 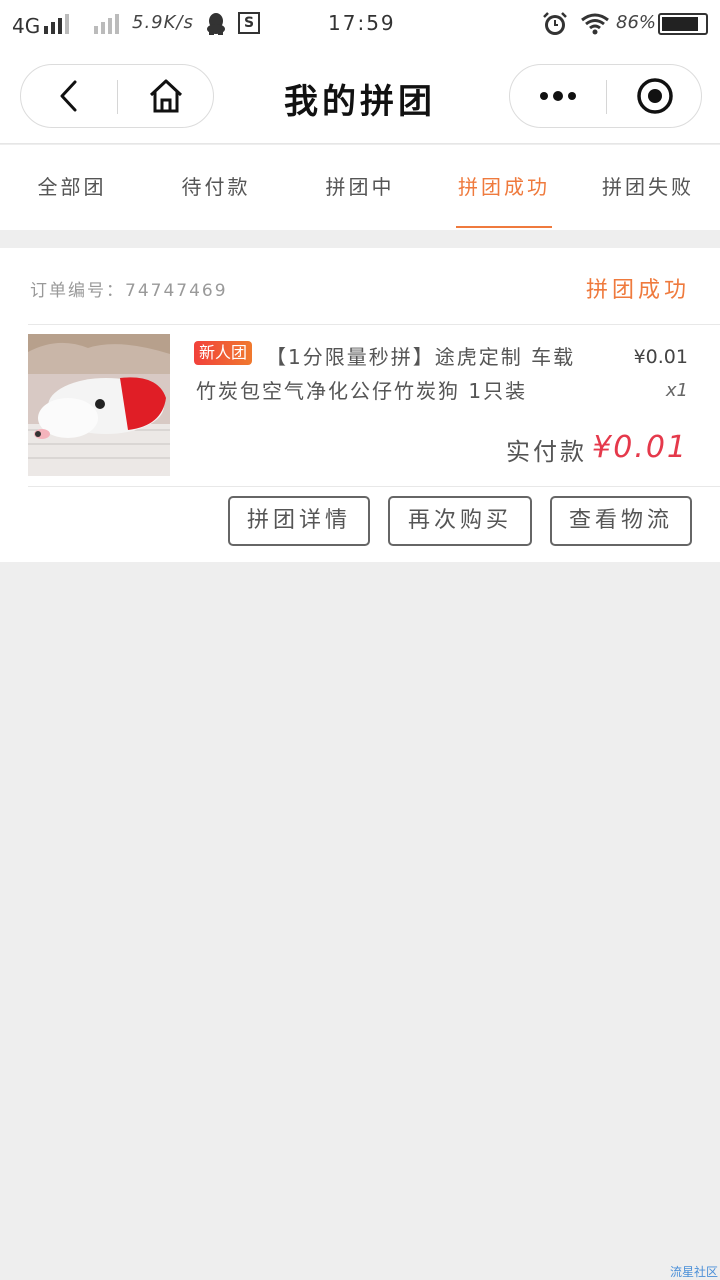 I want to click on signal-2-icon, so click(x=106, y=23).